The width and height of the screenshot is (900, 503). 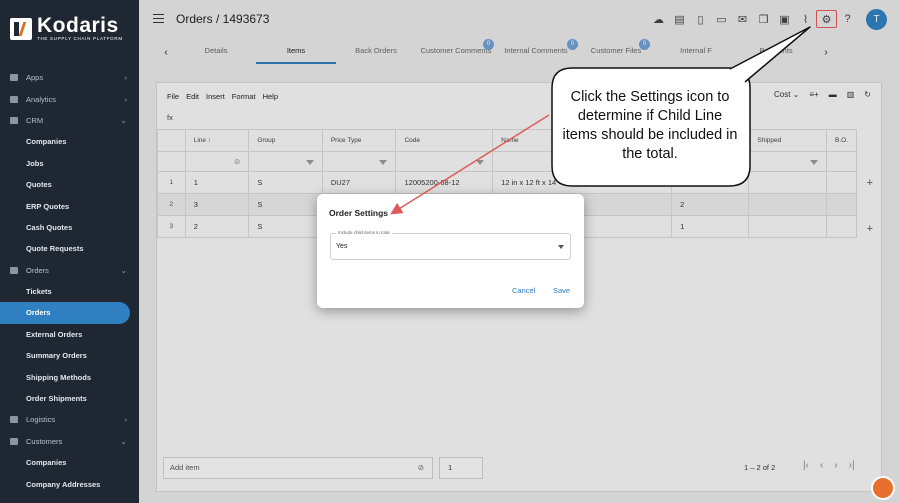 What do you see at coordinates (78, 25) in the screenshot?
I see `logo-title: Kodaris` at bounding box center [78, 25].